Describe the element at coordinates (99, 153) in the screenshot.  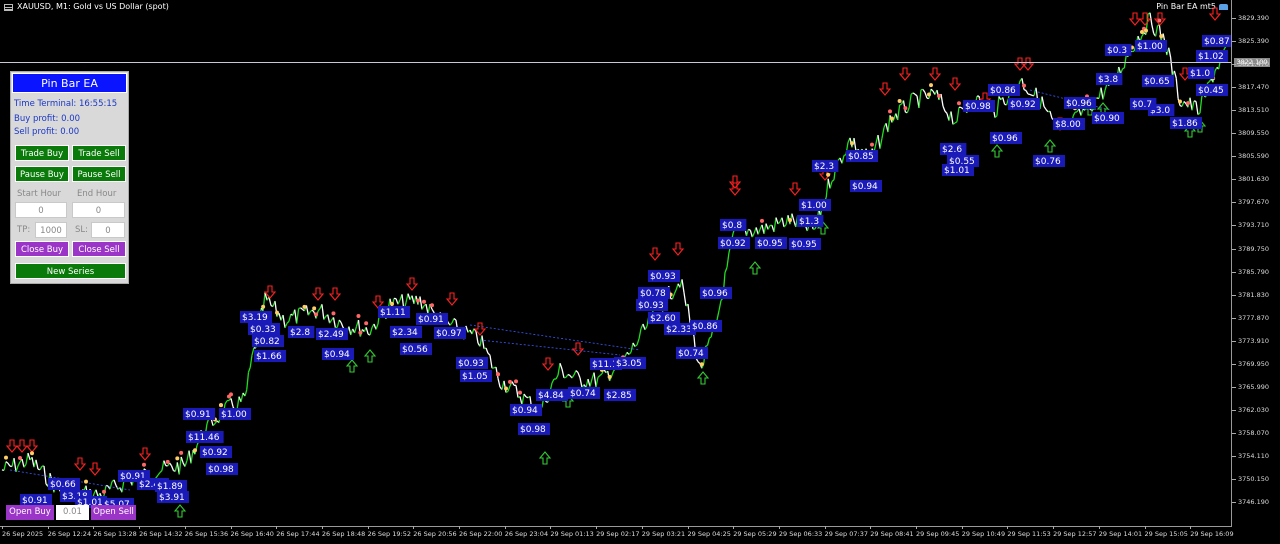
I see `trade-sell-button: Trade Sell` at that location.